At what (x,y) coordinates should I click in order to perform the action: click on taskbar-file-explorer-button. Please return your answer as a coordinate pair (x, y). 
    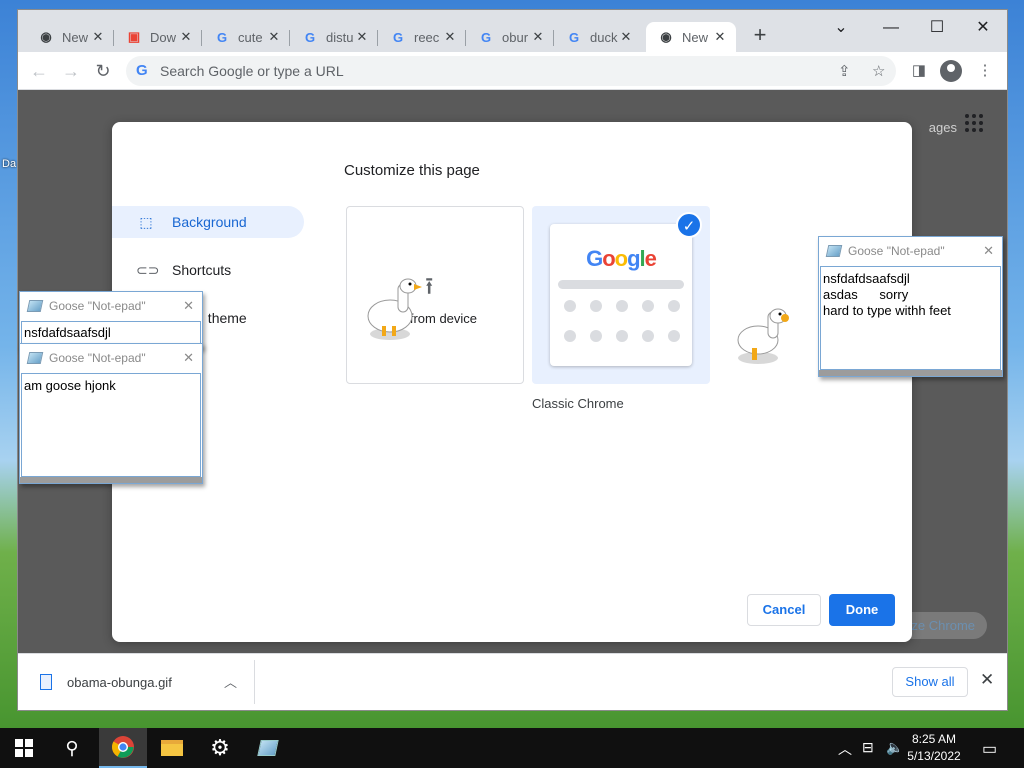
    Looking at the image, I should click on (172, 748).